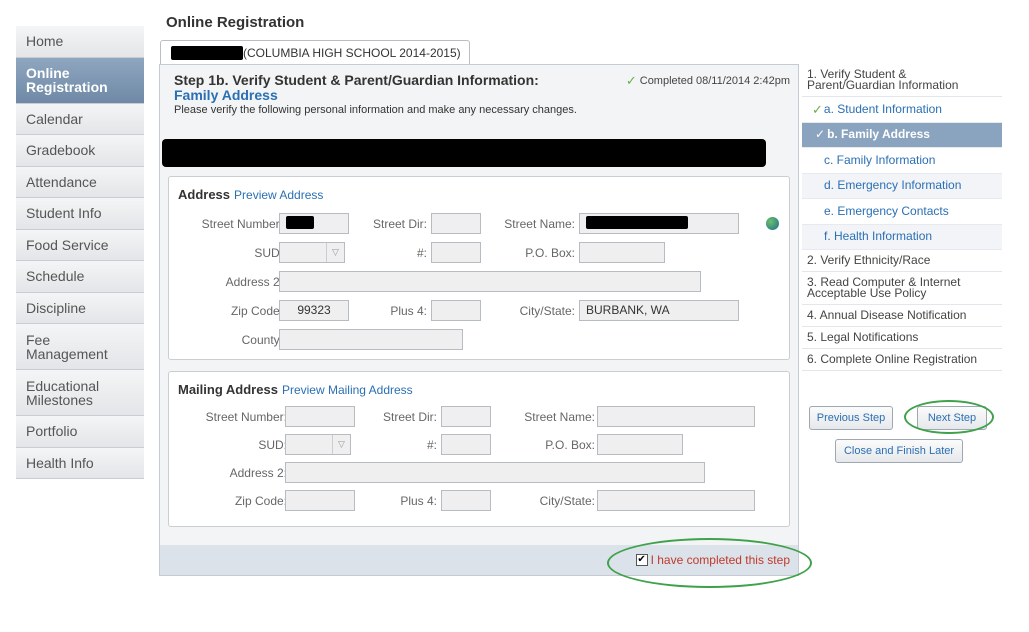 The height and width of the screenshot is (632, 1029). I want to click on address2-input, so click(490, 281).